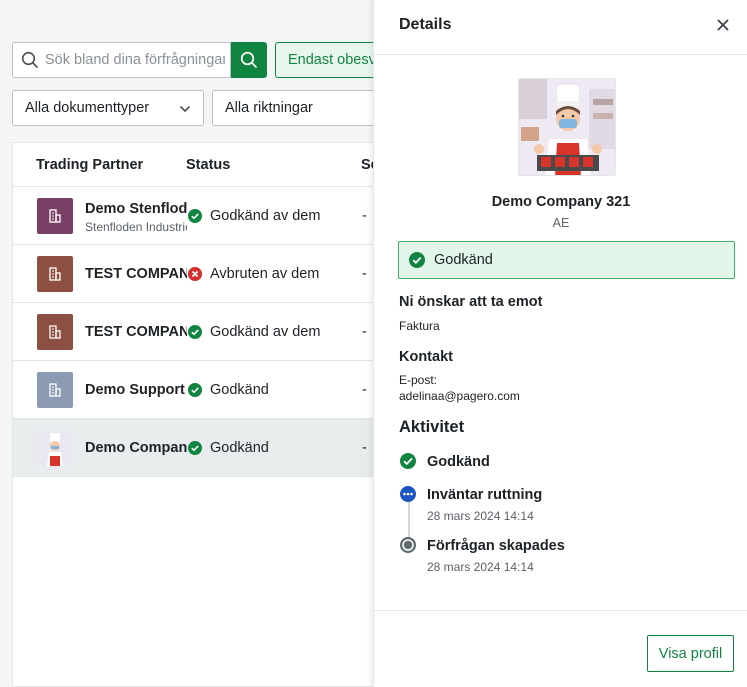 Image resolution: width=747 pixels, height=687 pixels. I want to click on company-code: AE, so click(561, 223).